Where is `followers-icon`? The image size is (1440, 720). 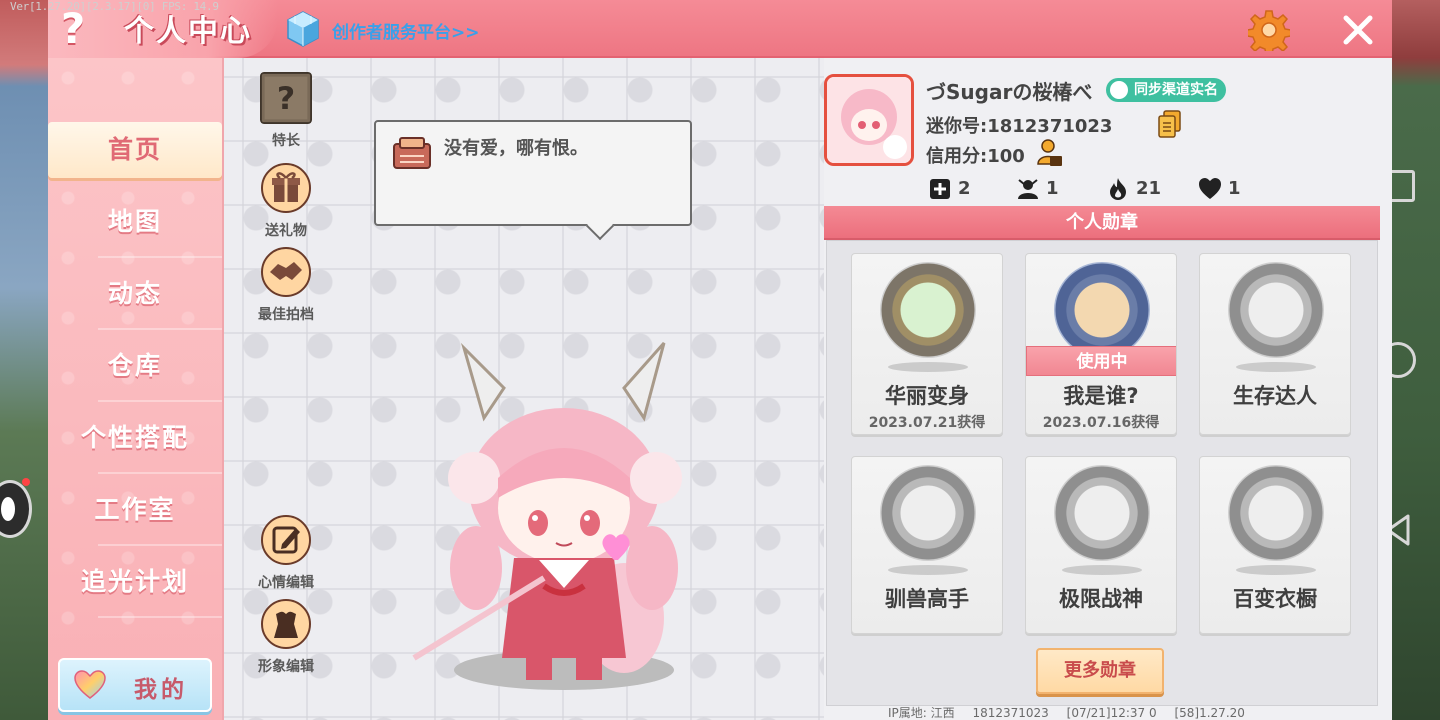 followers-icon is located at coordinates (1028, 189).